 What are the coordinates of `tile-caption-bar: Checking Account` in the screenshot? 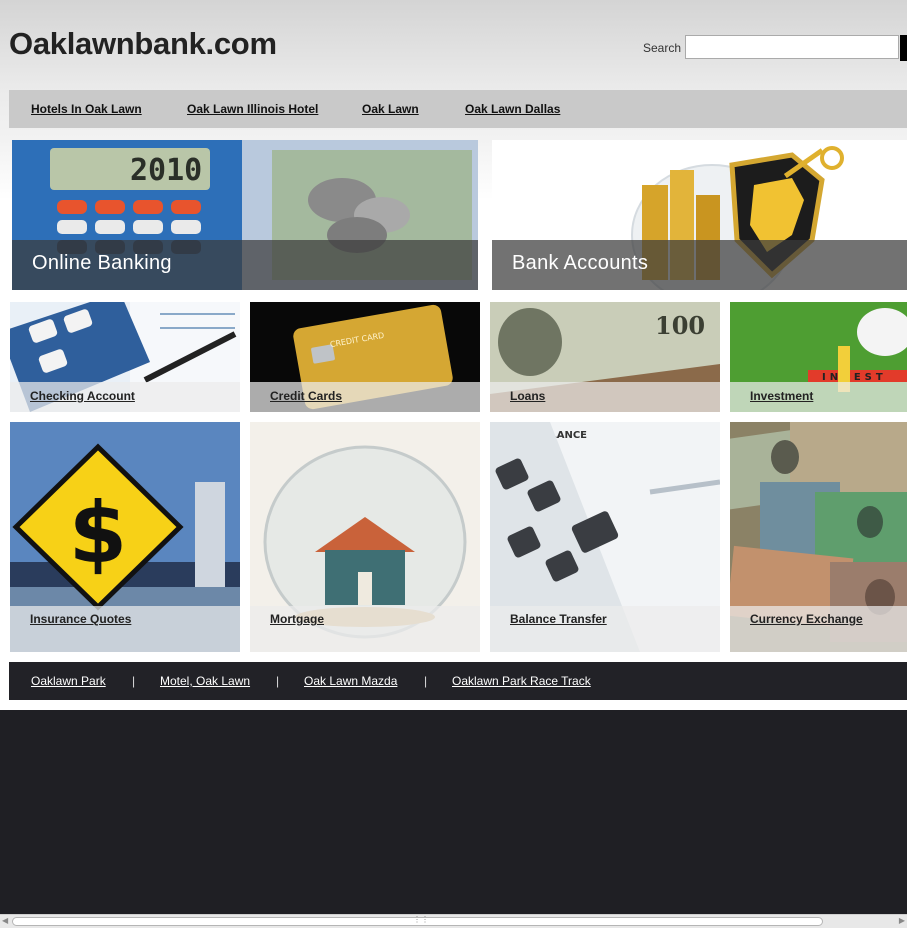 It's located at (125, 397).